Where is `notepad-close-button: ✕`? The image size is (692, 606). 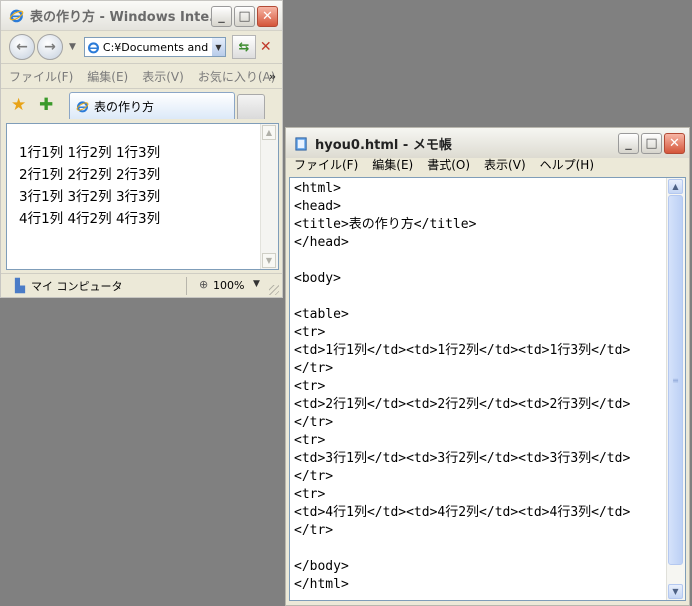 notepad-close-button: ✕ is located at coordinates (674, 143).